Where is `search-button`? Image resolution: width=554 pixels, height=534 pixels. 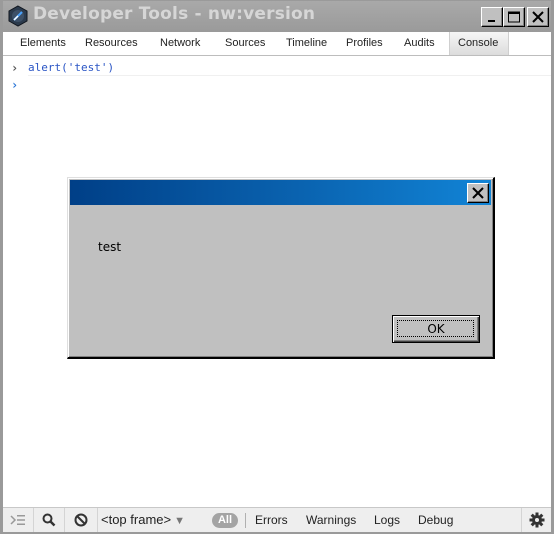
search-button is located at coordinates (49, 520).